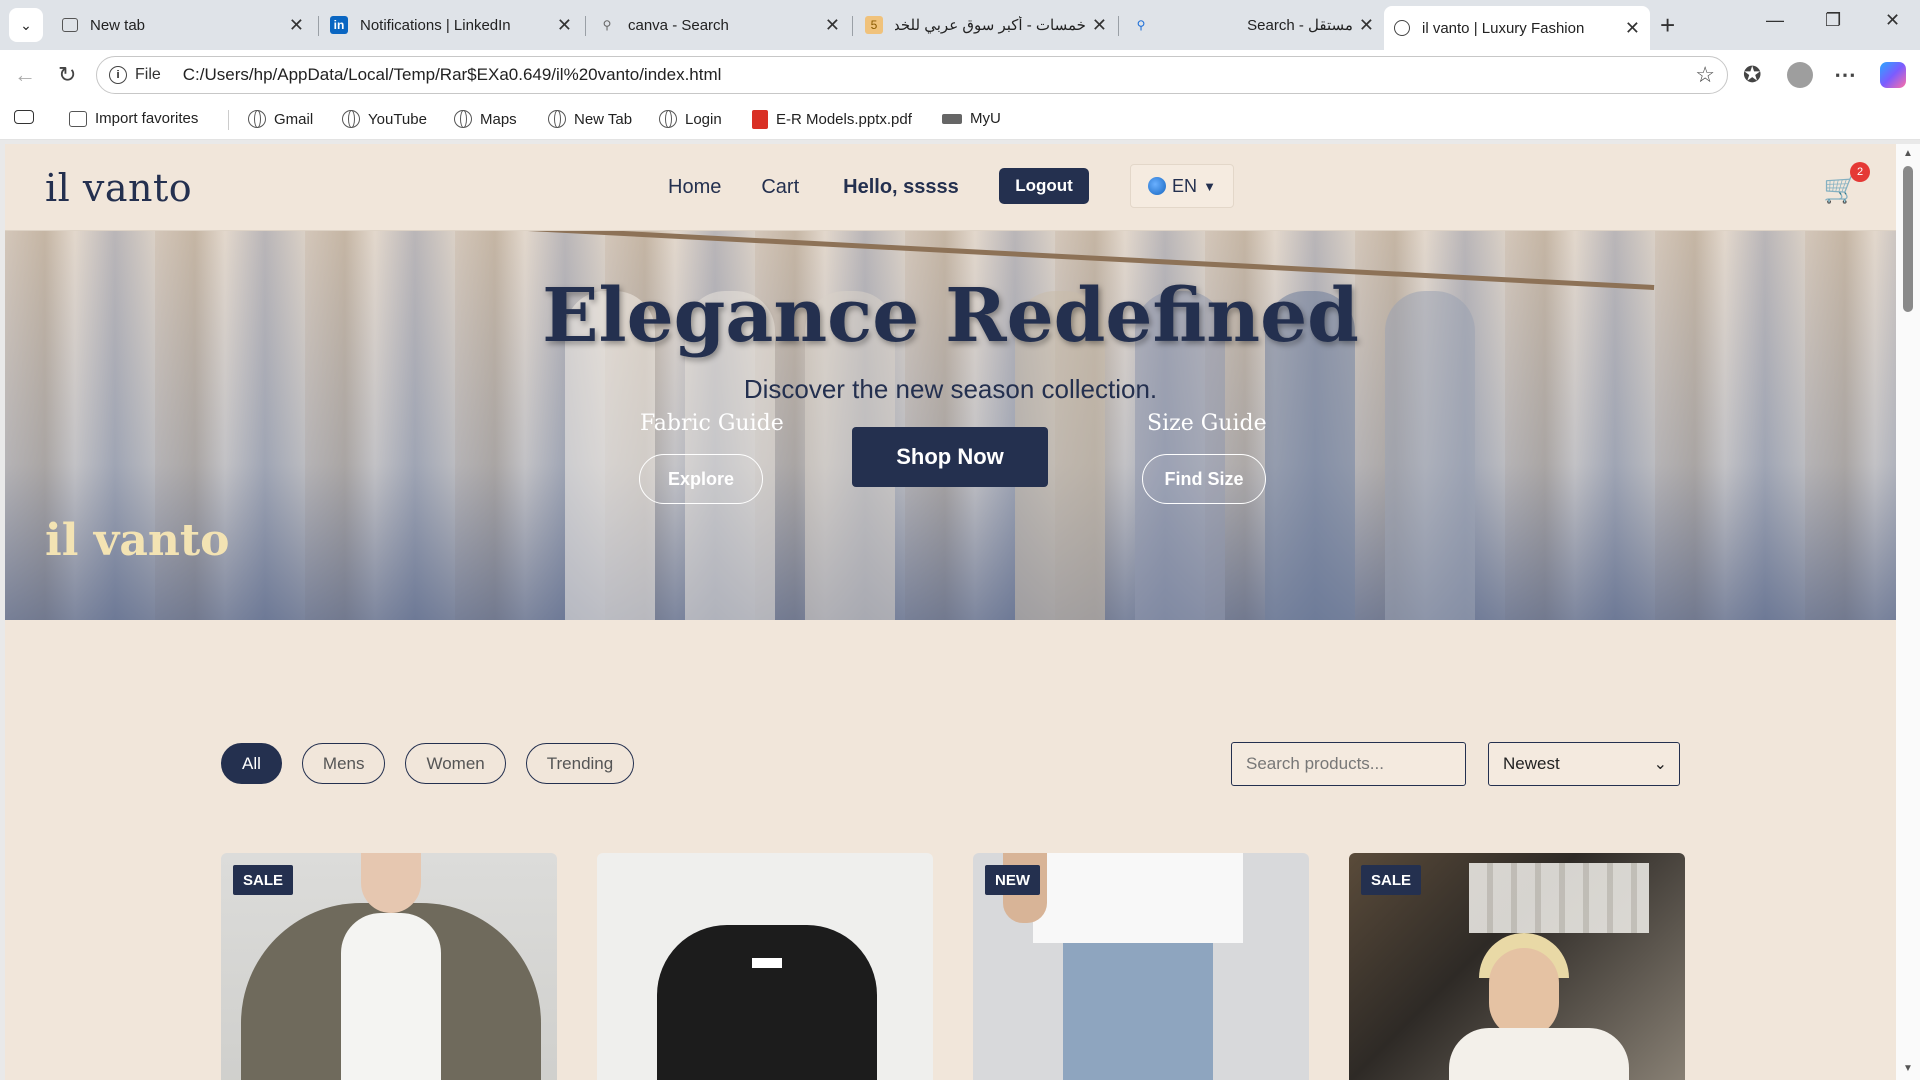 This screenshot has height=1080, width=1920. I want to click on bookmark-er-models-pdf: E-R Models.pptx.pdf, so click(832, 119).